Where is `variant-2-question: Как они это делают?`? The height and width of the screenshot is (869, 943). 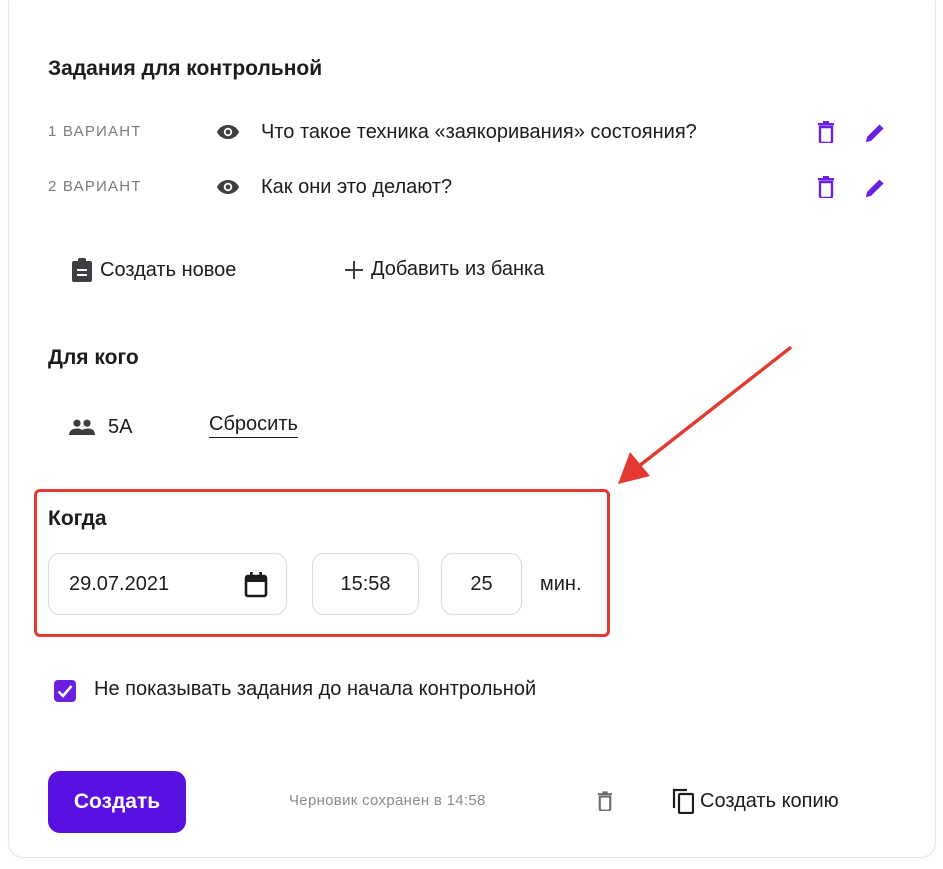 variant-2-question: Как они это делают? is located at coordinates (356, 187).